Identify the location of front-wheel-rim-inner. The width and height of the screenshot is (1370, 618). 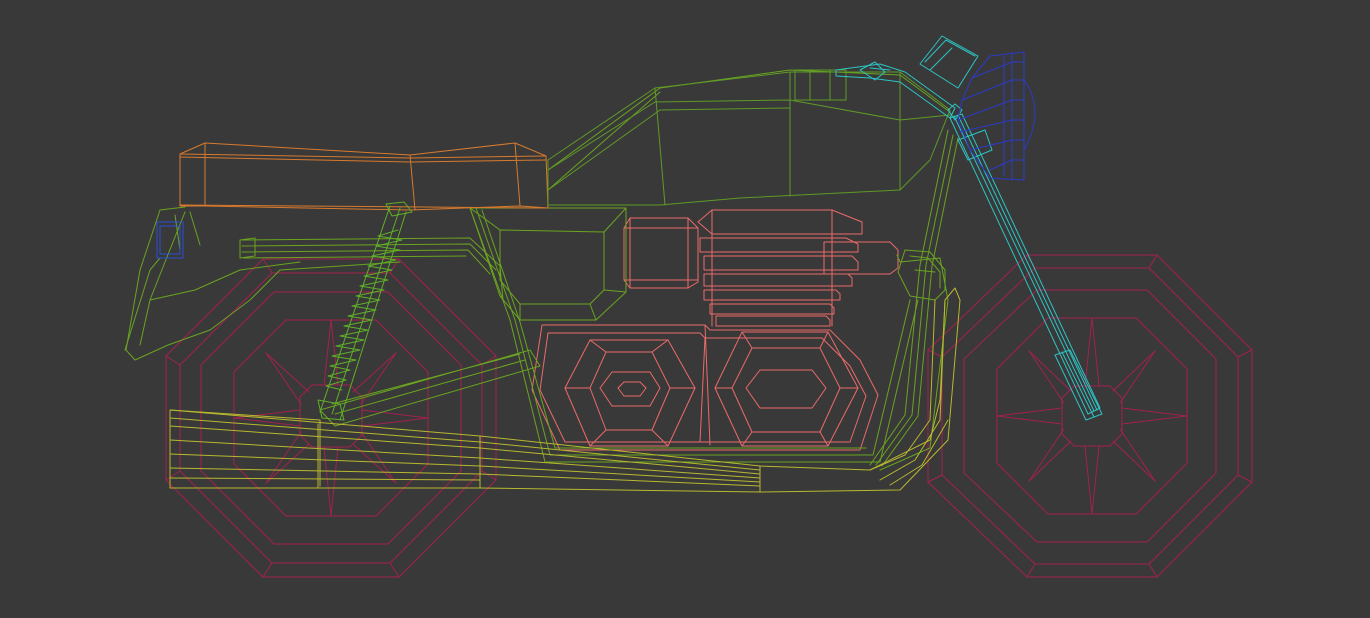
(1092, 416).